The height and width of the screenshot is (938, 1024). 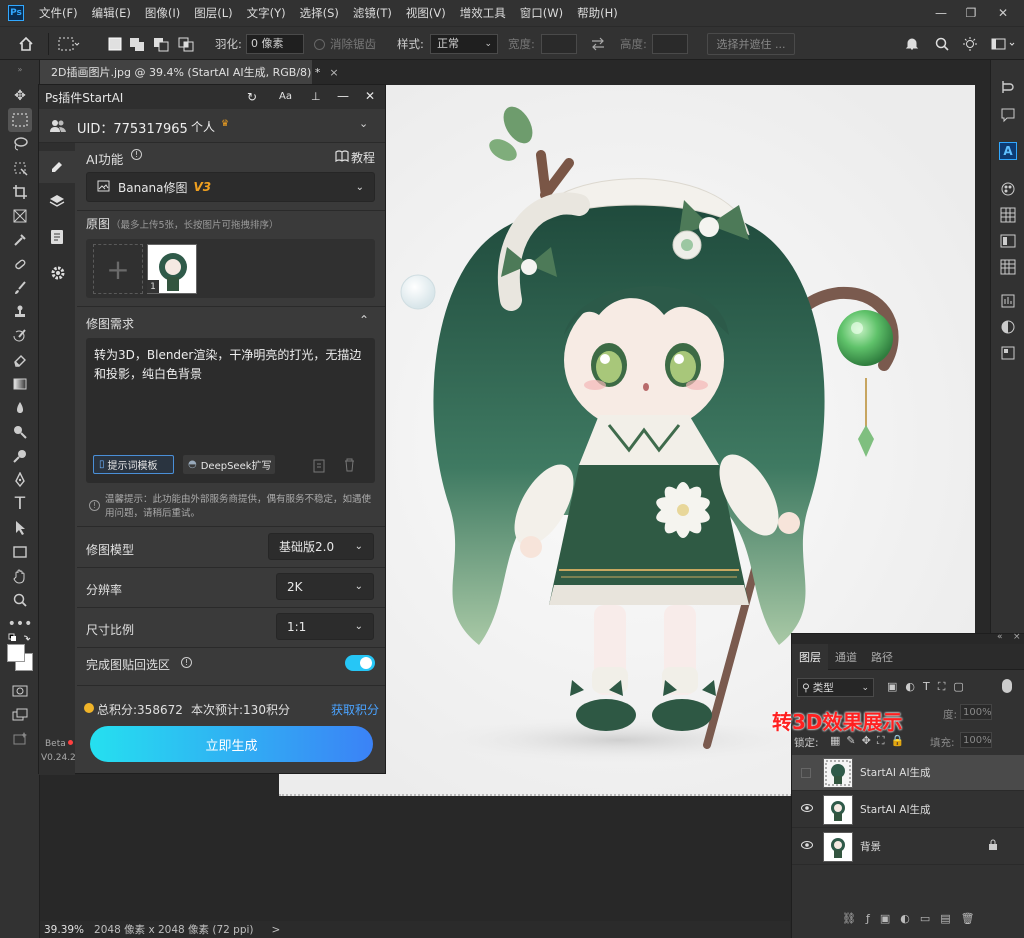 What do you see at coordinates (20, 600) in the screenshot?
I see `zoom-tool-icon` at bounding box center [20, 600].